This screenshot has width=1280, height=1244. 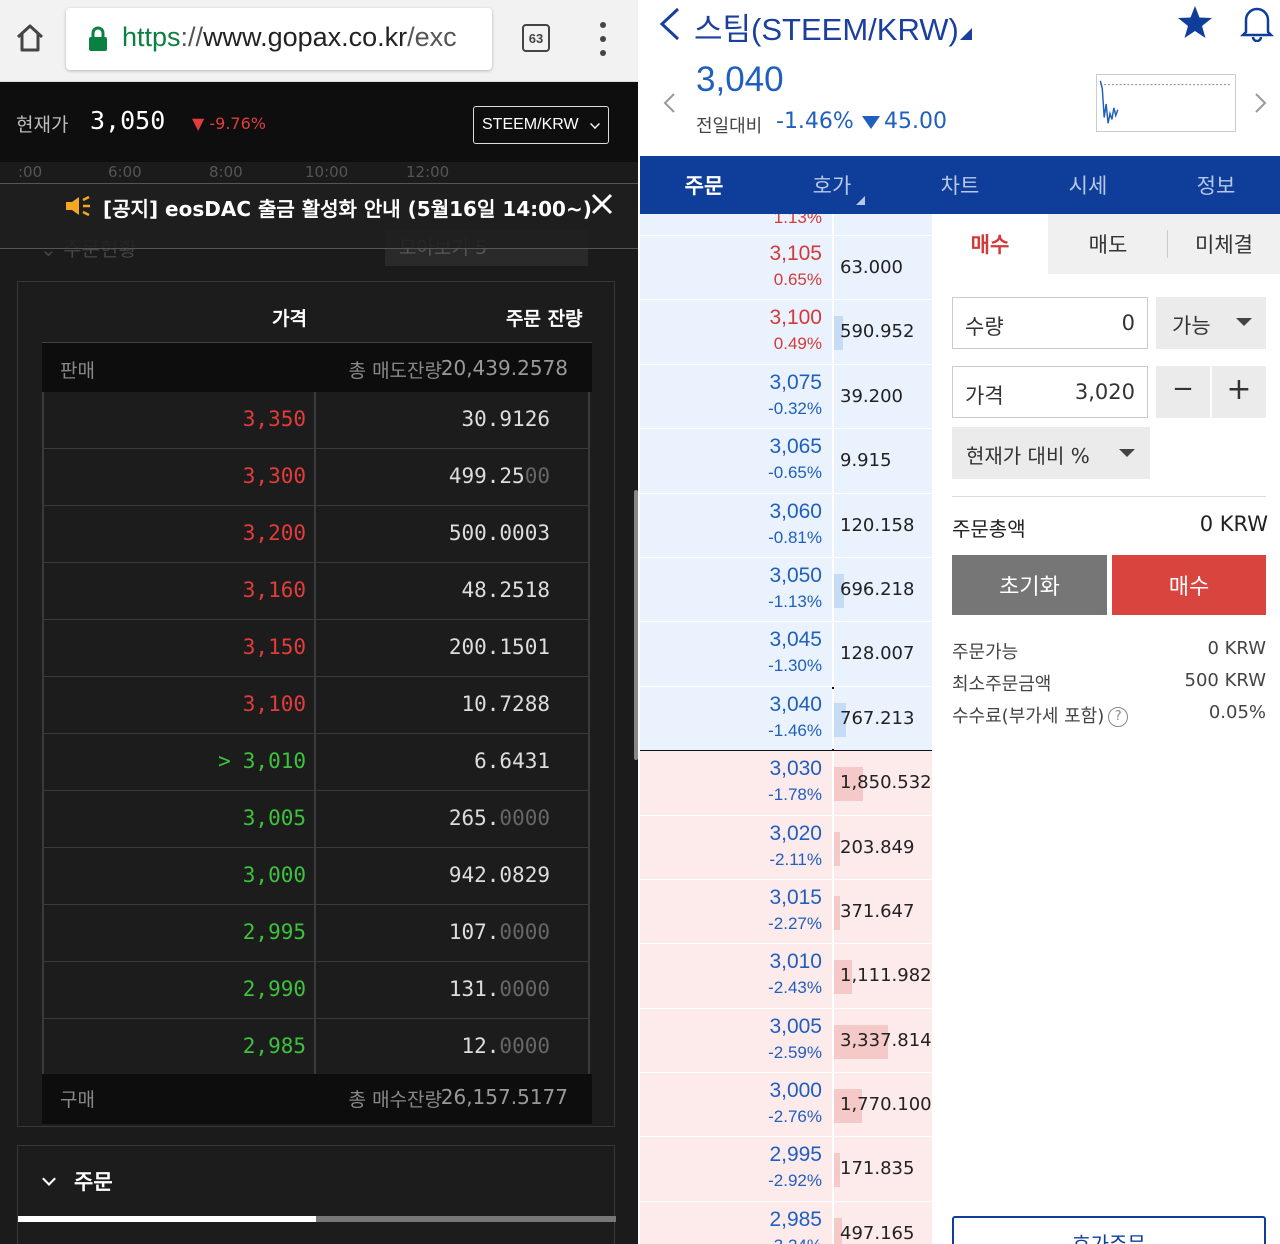 What do you see at coordinates (603, 39) in the screenshot?
I see `more-menu-icon` at bounding box center [603, 39].